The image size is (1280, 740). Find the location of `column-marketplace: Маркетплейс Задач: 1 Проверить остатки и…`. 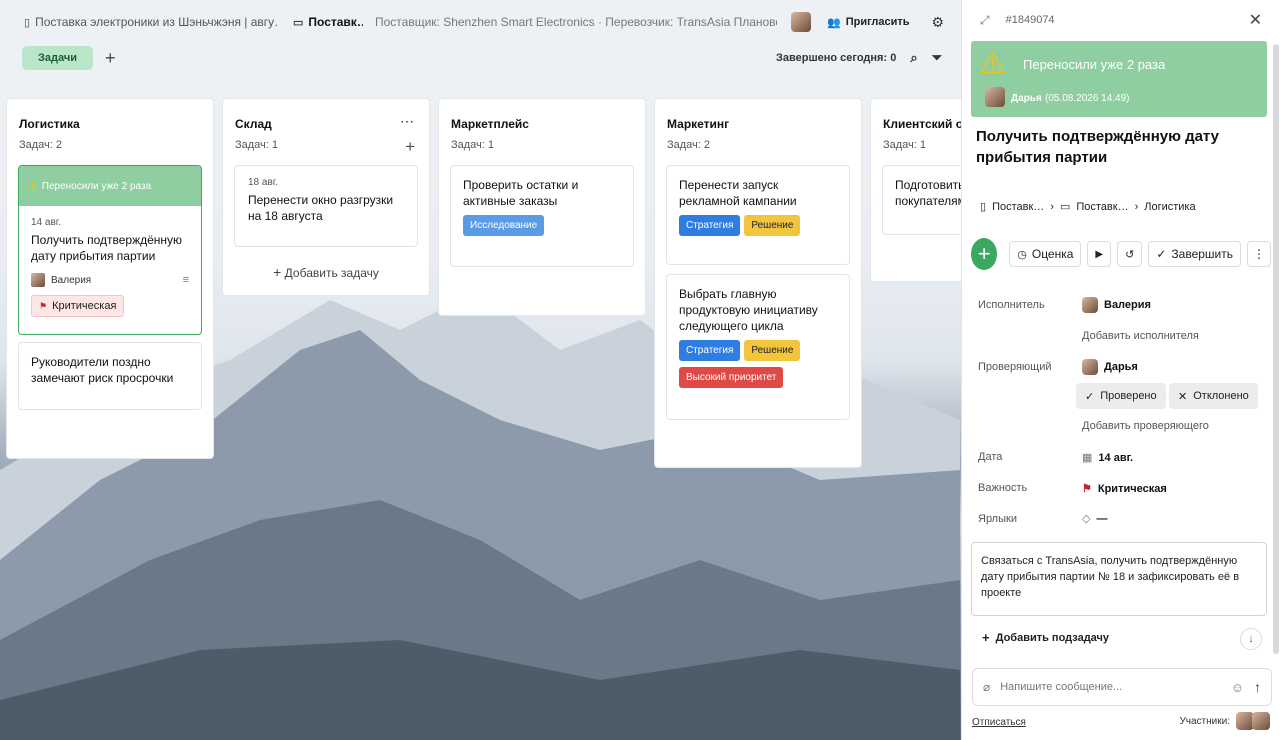

column-marketplace: Маркетплейс Задач: 1 Проверить остатки и… is located at coordinates (542, 207).